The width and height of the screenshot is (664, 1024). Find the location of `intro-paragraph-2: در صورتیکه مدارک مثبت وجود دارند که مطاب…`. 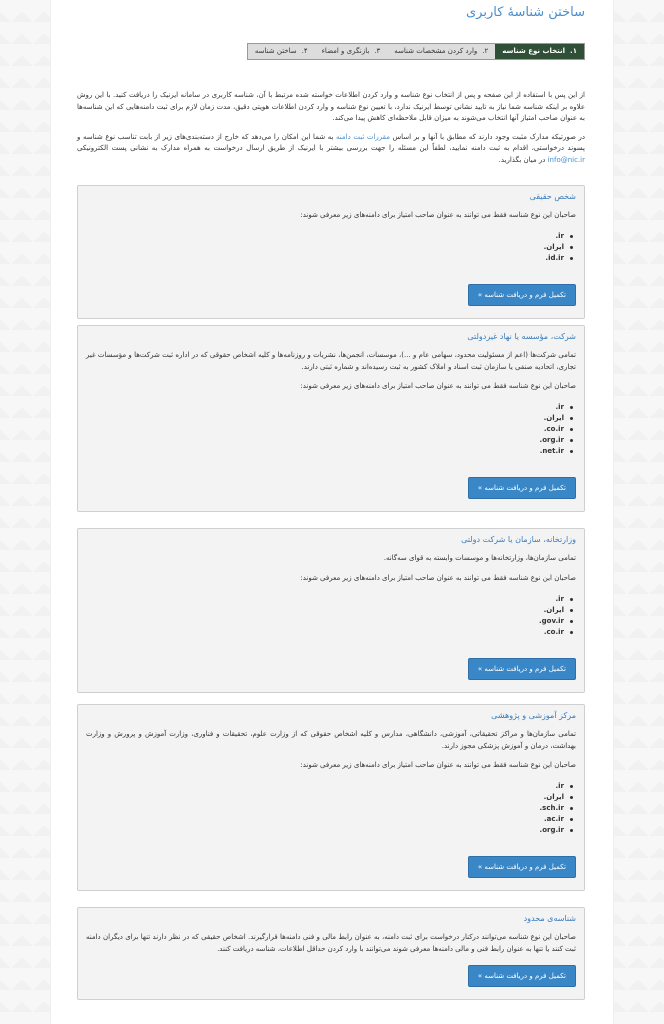

intro-paragraph-2: در صورتیکه مدارک مثبت وجود دارند که مطاب… is located at coordinates (331, 148).